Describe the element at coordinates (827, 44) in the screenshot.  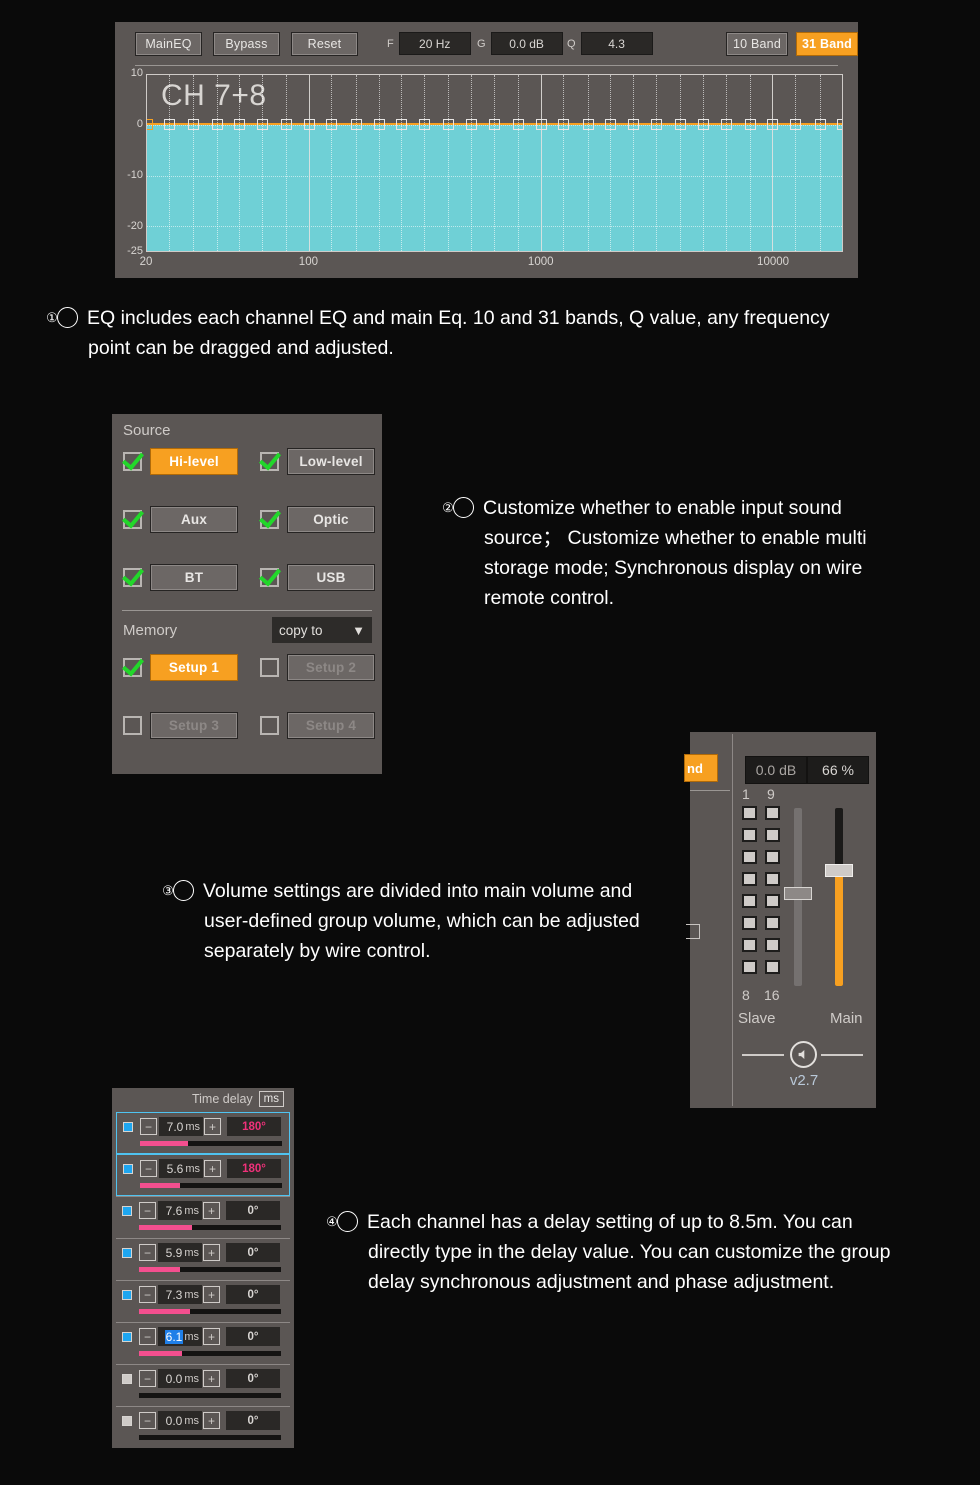
I see `band-31-button: 31 Band` at that location.